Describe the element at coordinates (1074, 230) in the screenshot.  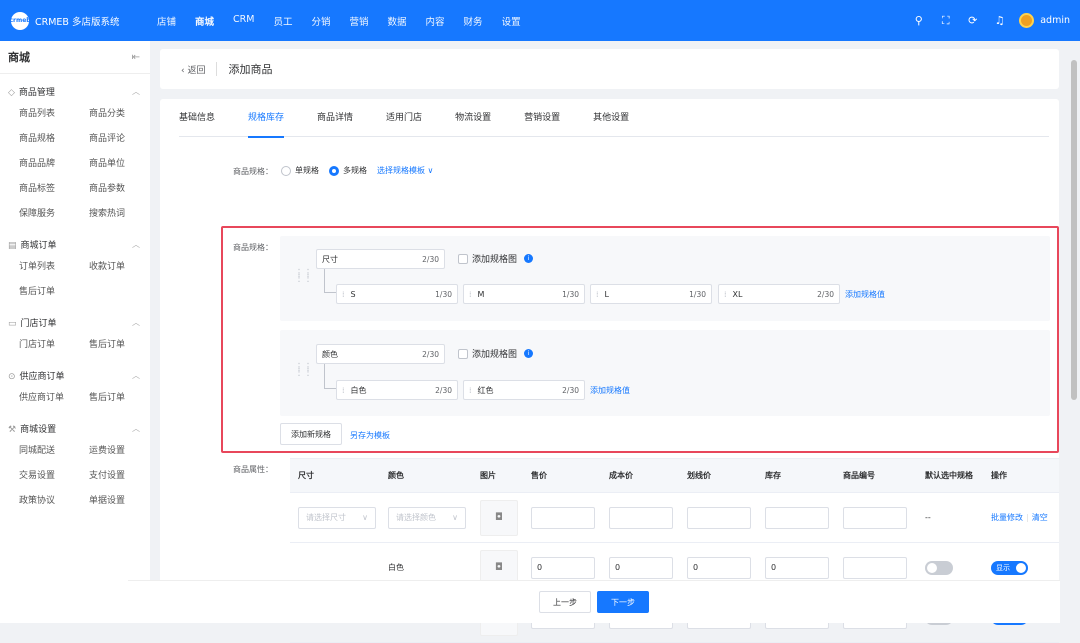
I see `page-scrollbar` at that location.